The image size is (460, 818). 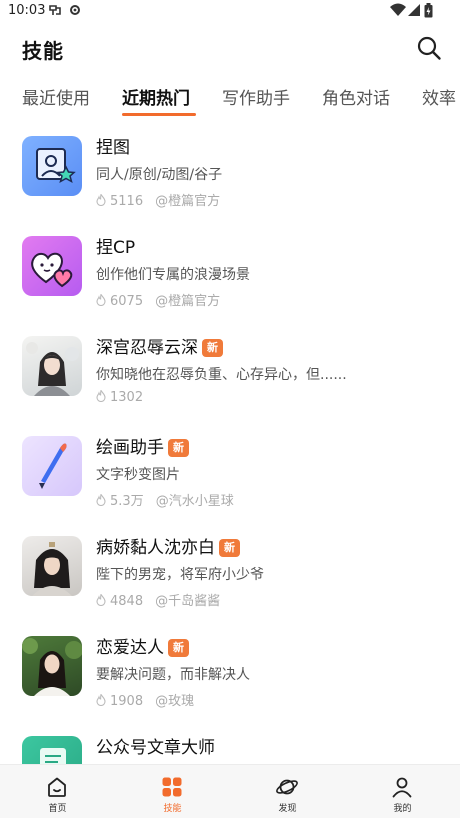 What do you see at coordinates (180, 575) in the screenshot?
I see `skill-description: 陛下的男宠，将军府小少爷` at bounding box center [180, 575].